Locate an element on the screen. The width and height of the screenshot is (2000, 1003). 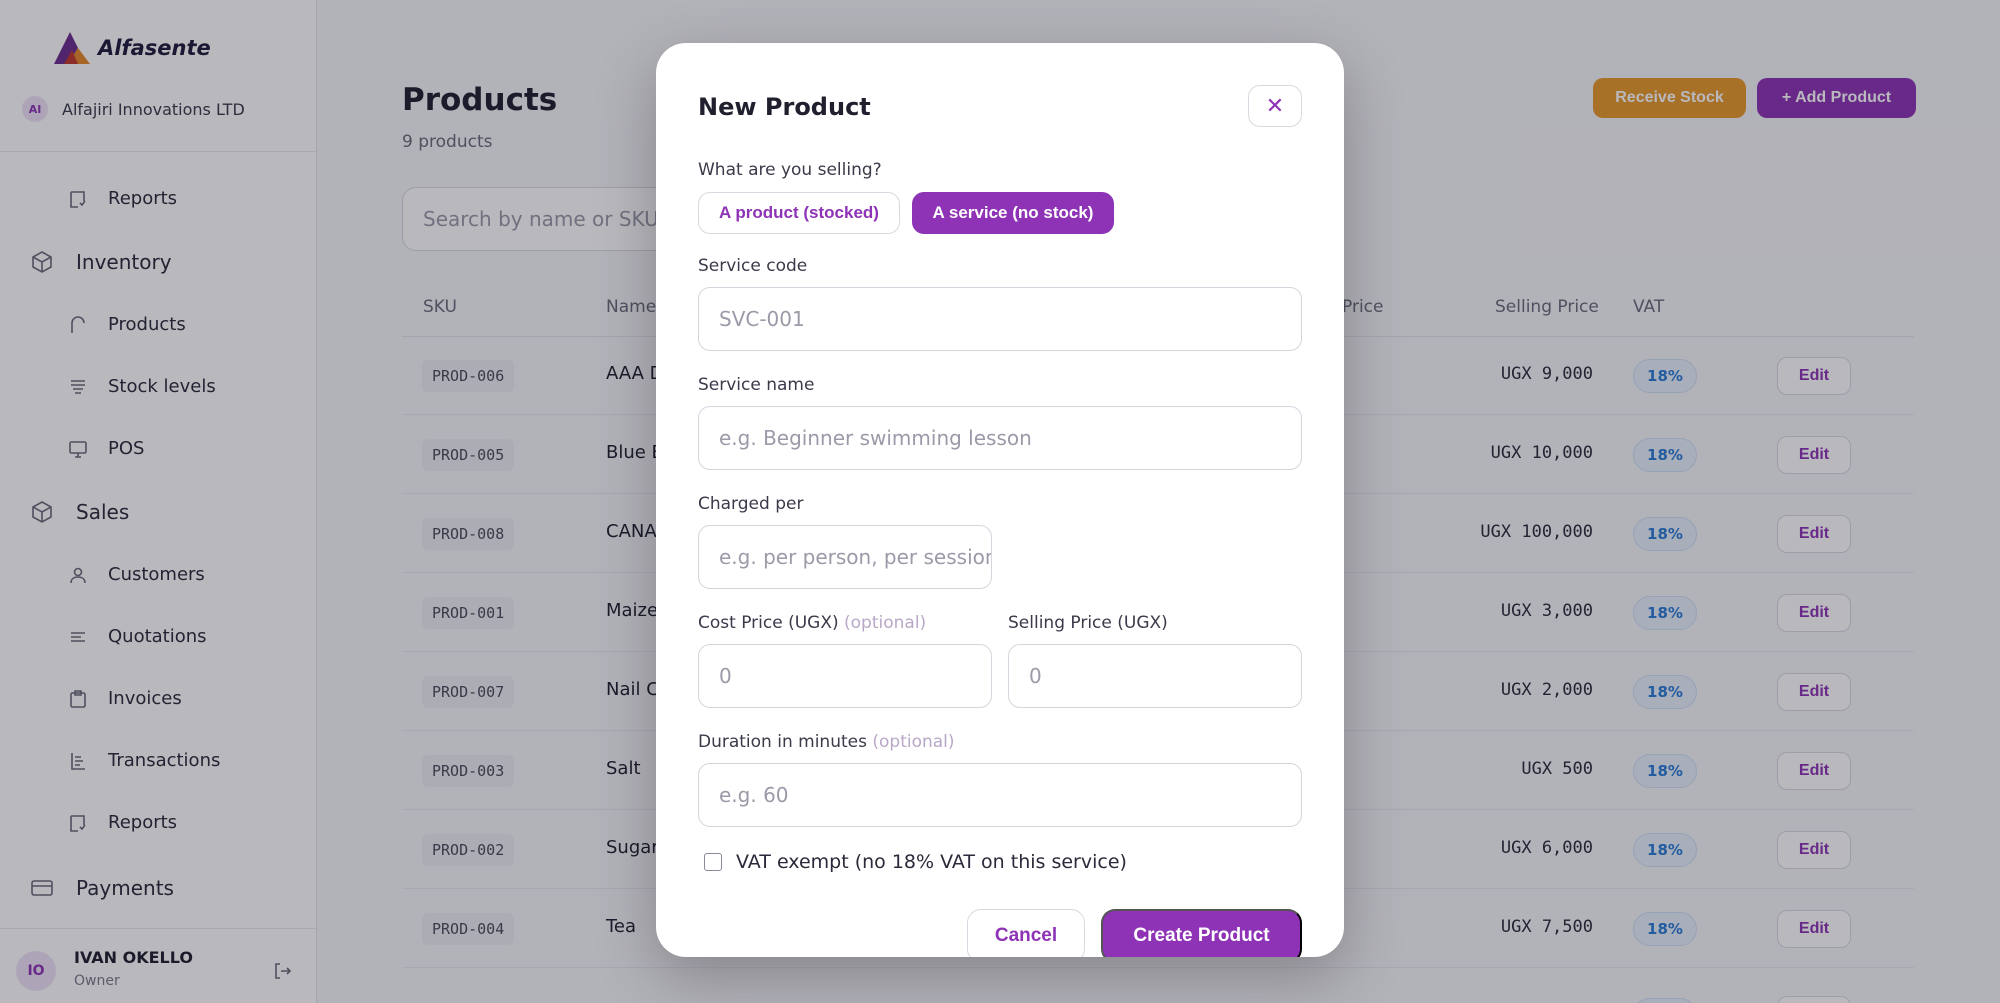
vat-exempt-row: VAT exempt (no 18% VAT on this service) is located at coordinates (915, 862).